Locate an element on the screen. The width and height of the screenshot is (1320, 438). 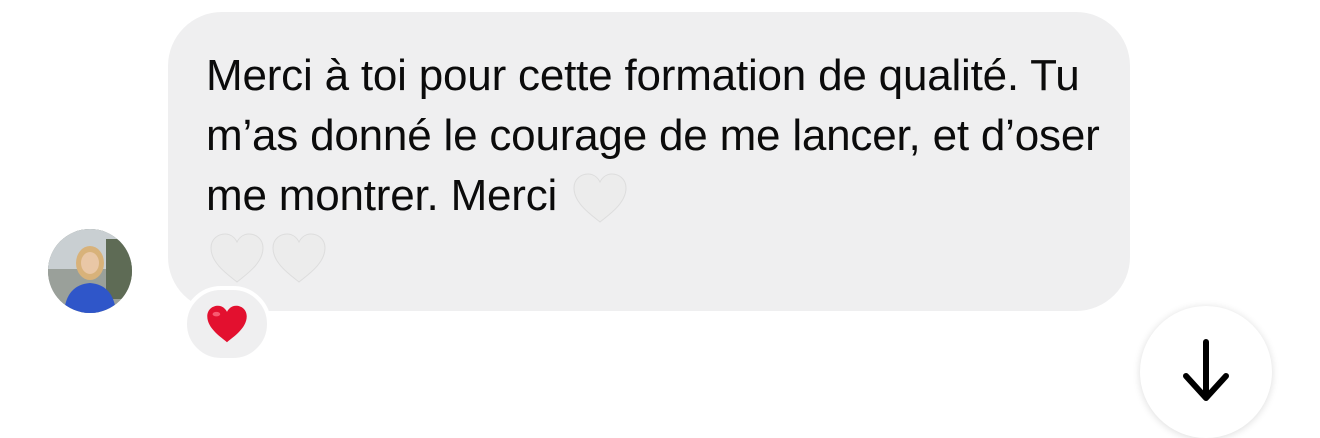
message-reaction is located at coordinates (227, 324).